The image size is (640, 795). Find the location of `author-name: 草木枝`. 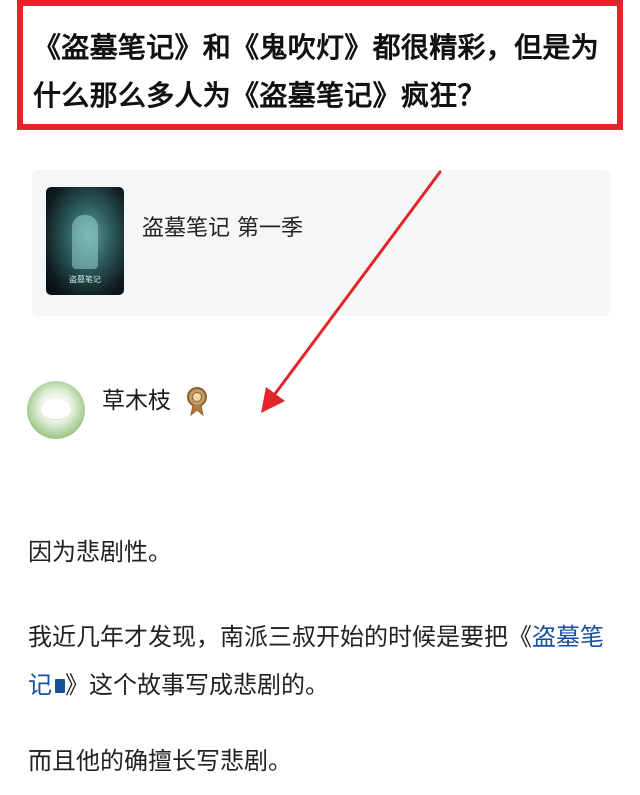

author-name: 草木枝 is located at coordinates (136, 398).